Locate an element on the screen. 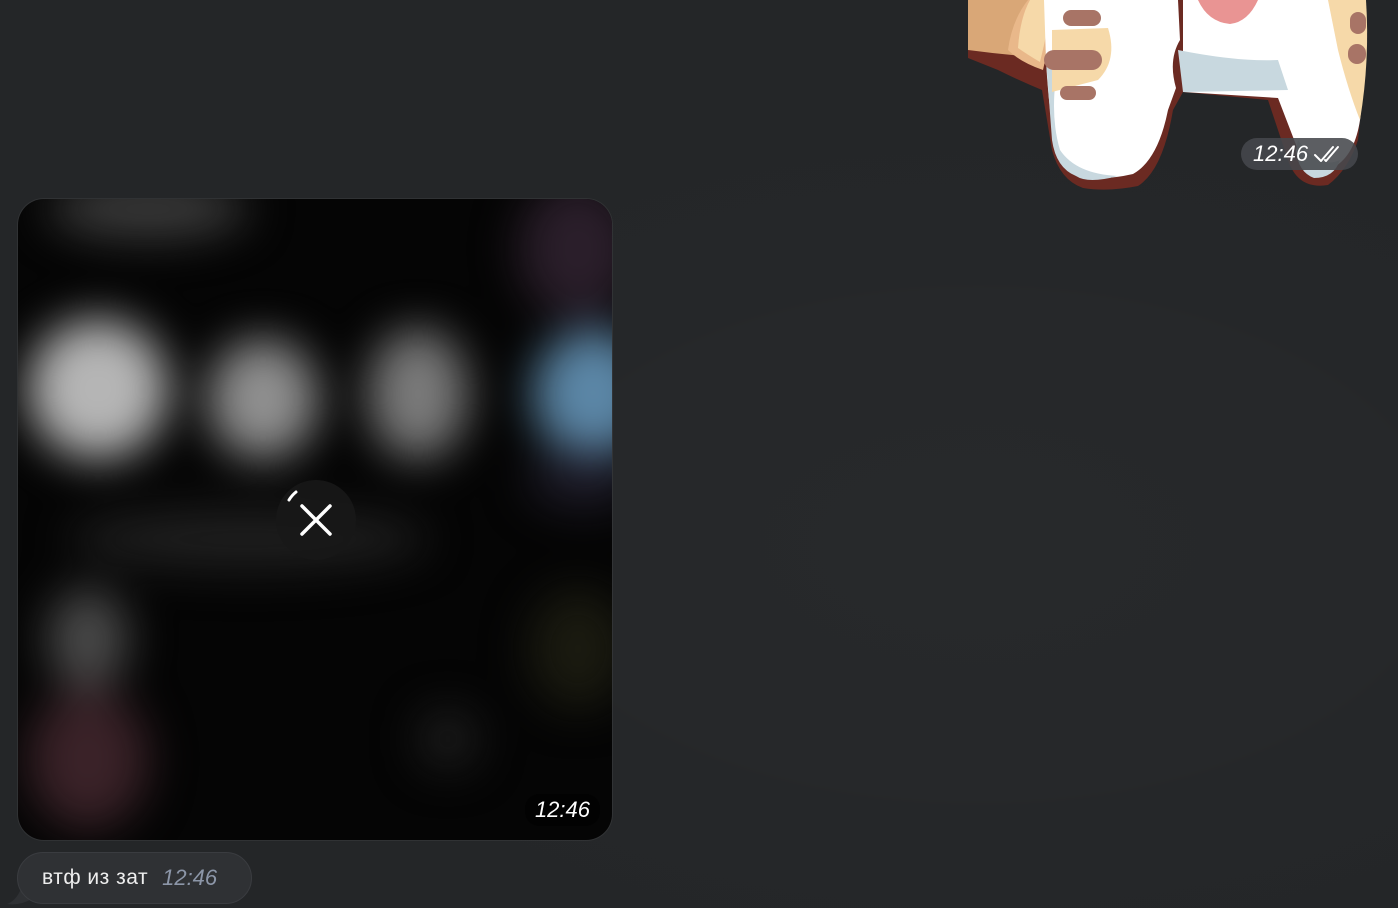  sticker-message: 12:46 is located at coordinates (1178, 100).